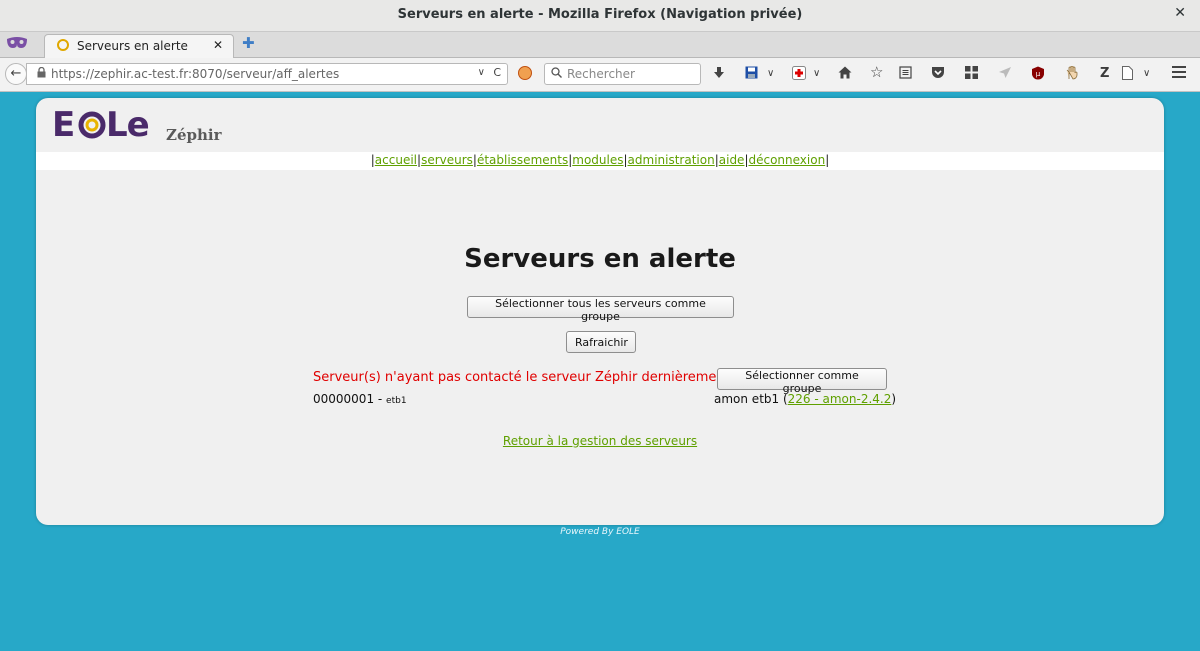 The height and width of the screenshot is (651, 1200). What do you see at coordinates (17, 44) in the screenshot?
I see `private-browsing-icon` at bounding box center [17, 44].